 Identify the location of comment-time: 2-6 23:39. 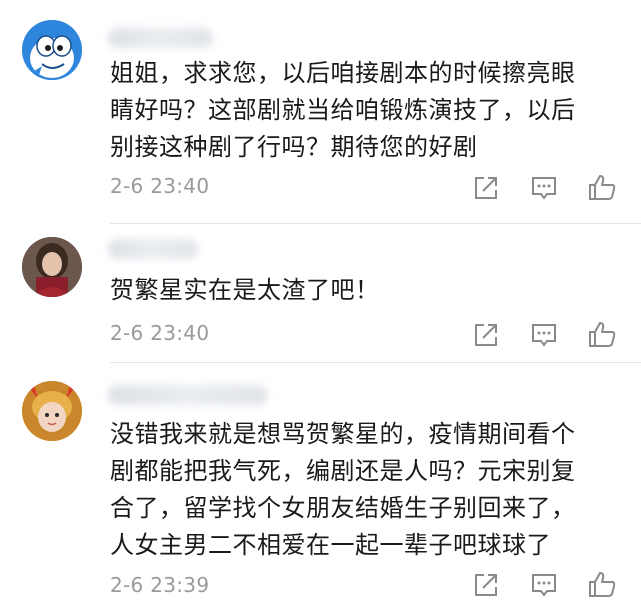
(160, 585).